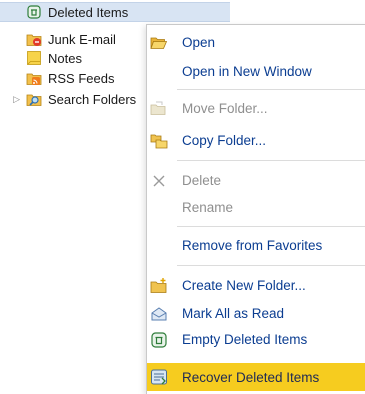 Image resolution: width=365 pixels, height=394 pixels. What do you see at coordinates (159, 141) in the screenshot?
I see `copy-folder-icon` at bounding box center [159, 141].